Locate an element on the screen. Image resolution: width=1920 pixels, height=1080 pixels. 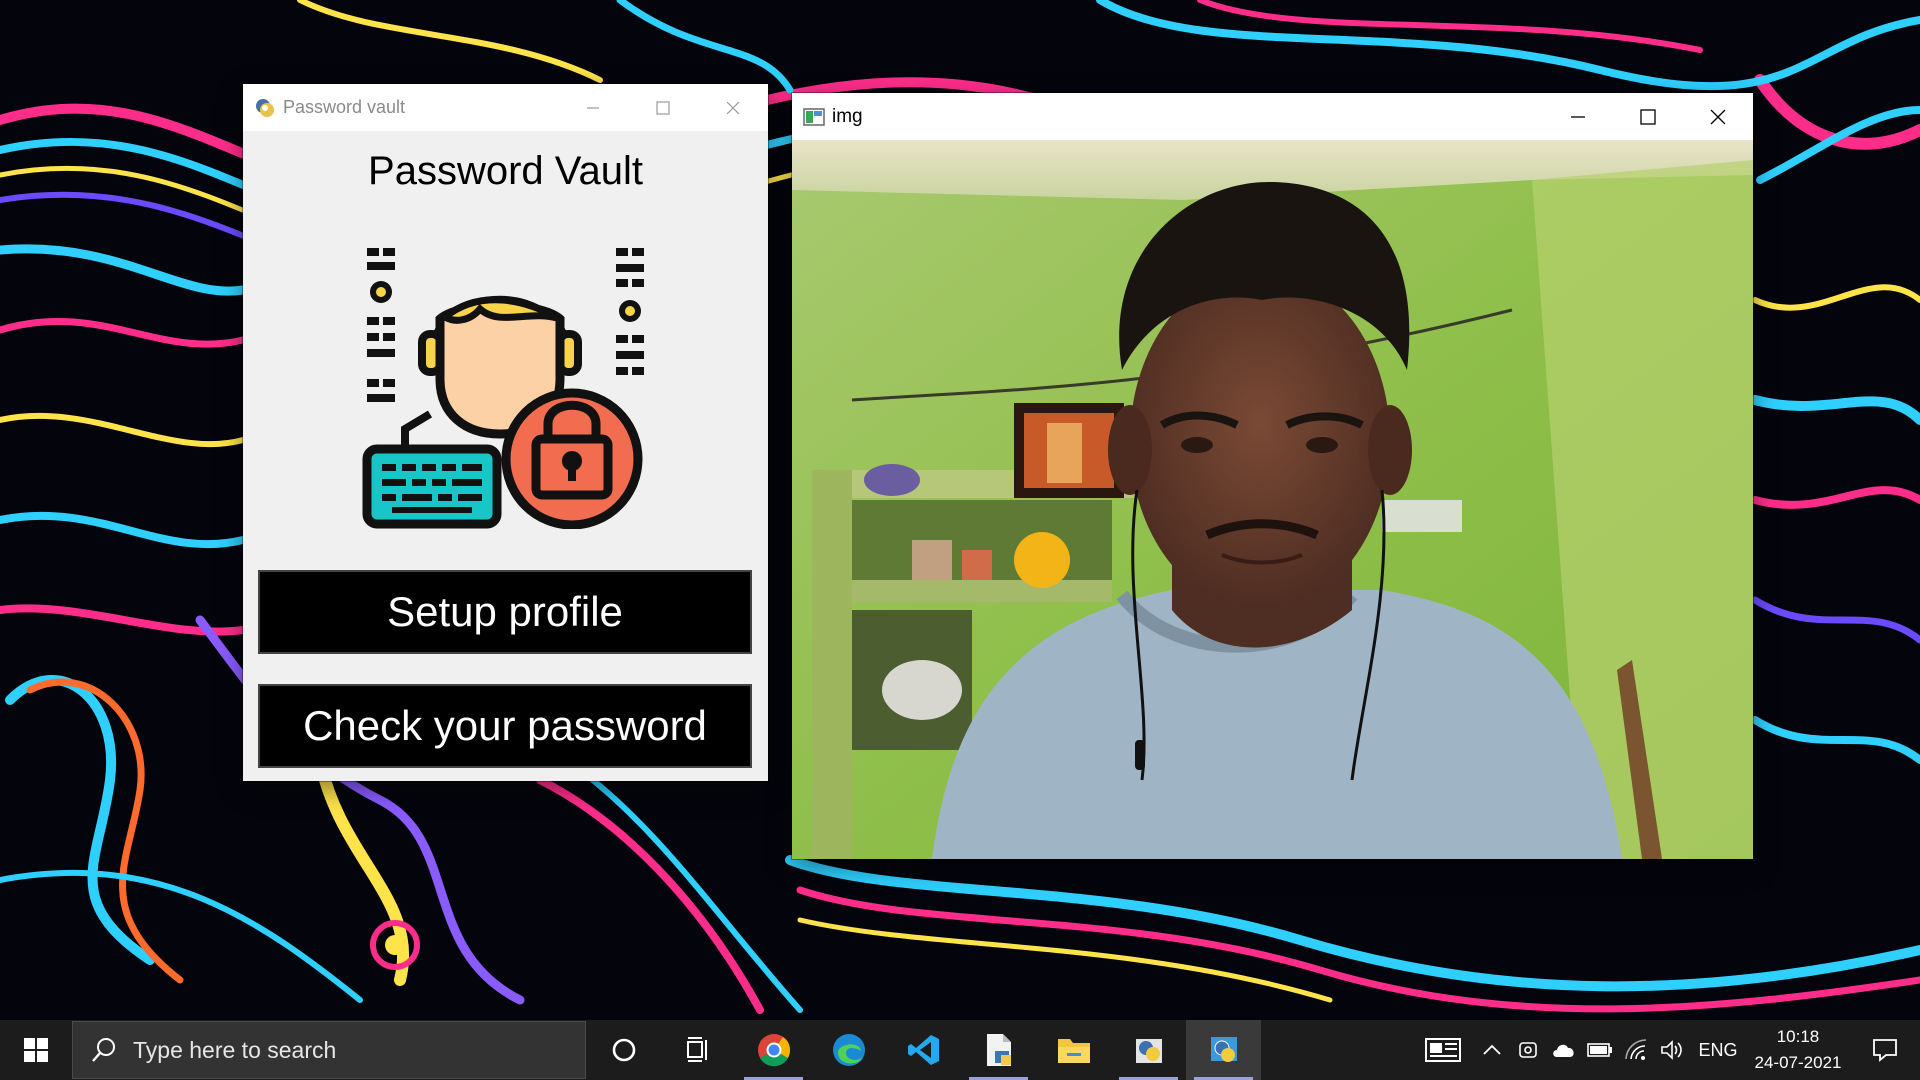
taskbar-chrome is located at coordinates (773, 1050).